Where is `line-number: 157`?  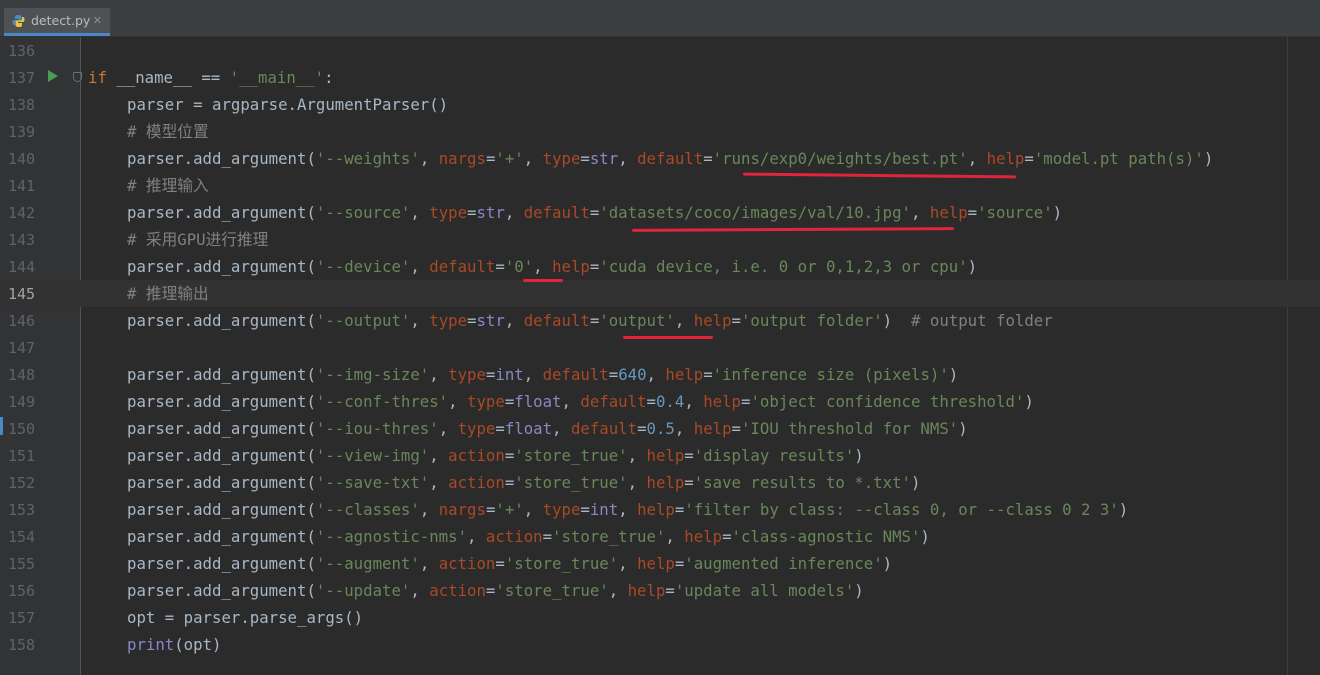 line-number: 157 is located at coordinates (22, 618).